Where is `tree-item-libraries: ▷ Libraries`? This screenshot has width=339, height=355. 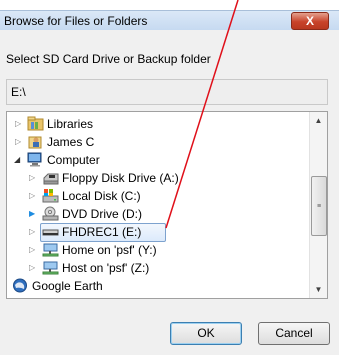 tree-item-libraries: ▷ Libraries is located at coordinates (157, 124).